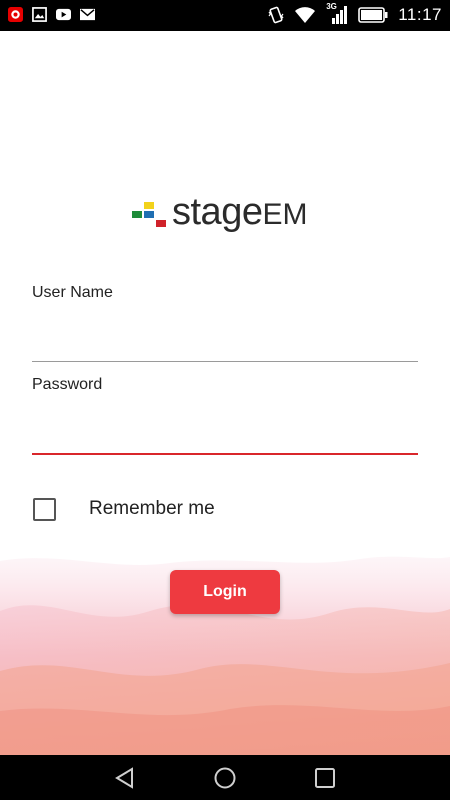 The image size is (450, 800). What do you see at coordinates (285, 214) in the screenshot?
I see `logo-text-suffix: EM` at bounding box center [285, 214].